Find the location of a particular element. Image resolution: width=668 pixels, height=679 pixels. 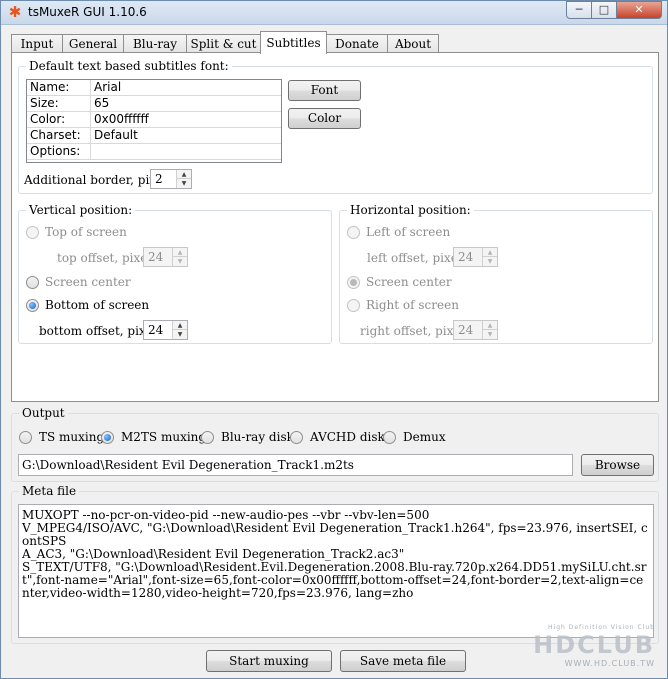

title-bar: ✱ tsMuxeR GUI 1.10.6 ─ □ ✕ is located at coordinates (334, 13).